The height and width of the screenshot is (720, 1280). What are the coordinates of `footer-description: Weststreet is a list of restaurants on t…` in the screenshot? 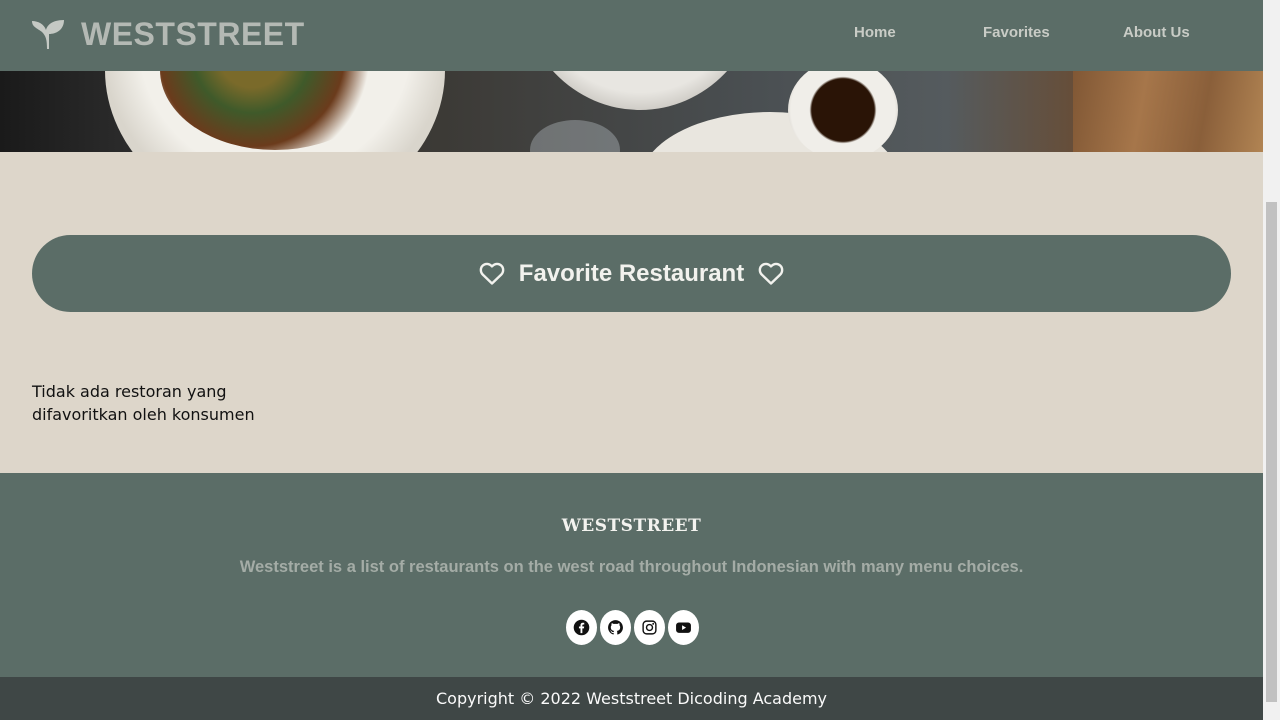 It's located at (631, 567).